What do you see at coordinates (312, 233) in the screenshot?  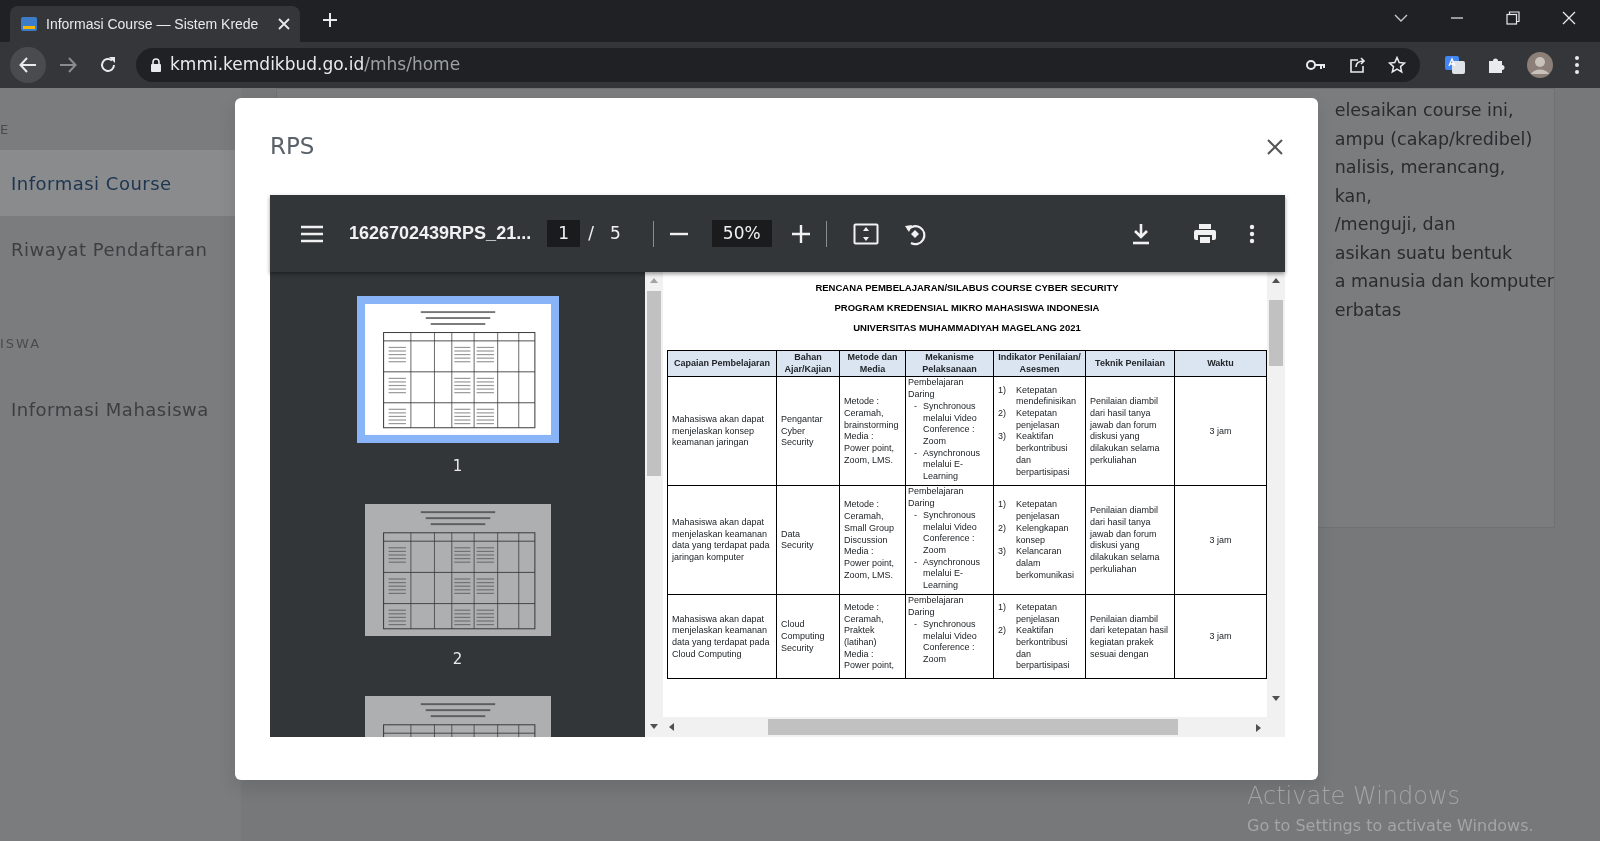 I see `menu-icon` at bounding box center [312, 233].